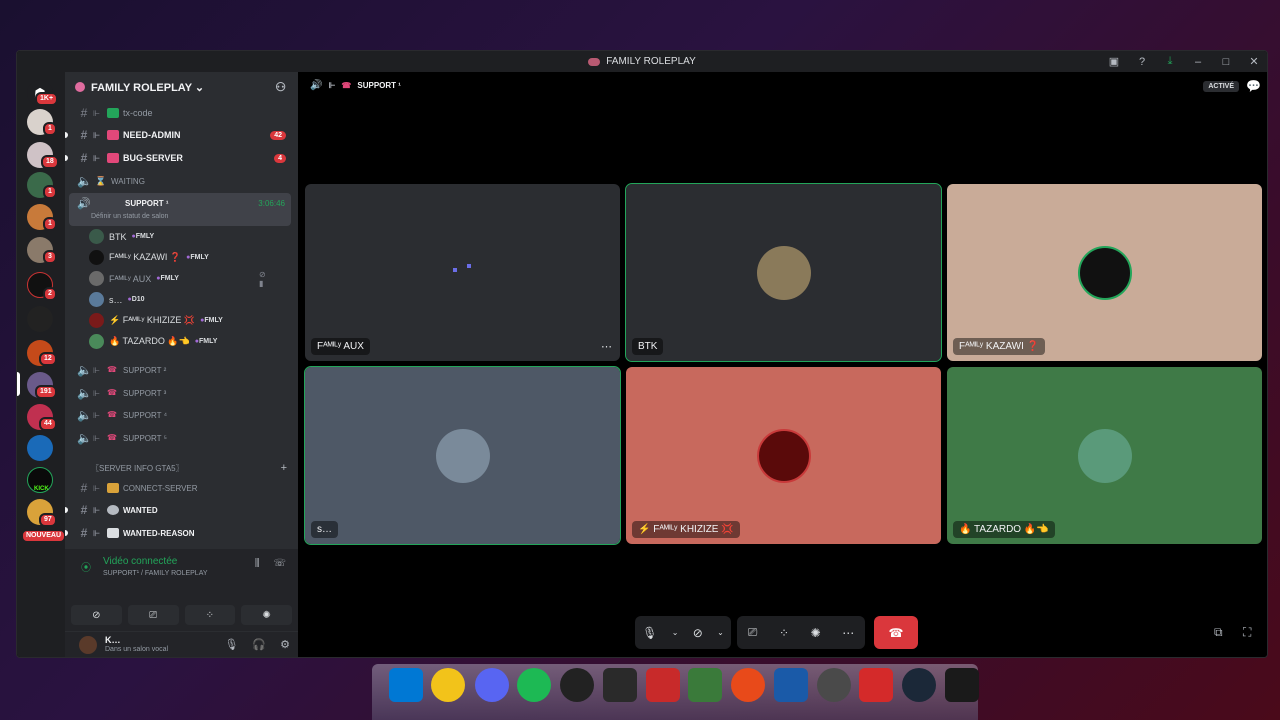 The height and width of the screenshot is (720, 1280). I want to click on category-label: 〖SERVER INFO GTA5〗, so click(137, 468).